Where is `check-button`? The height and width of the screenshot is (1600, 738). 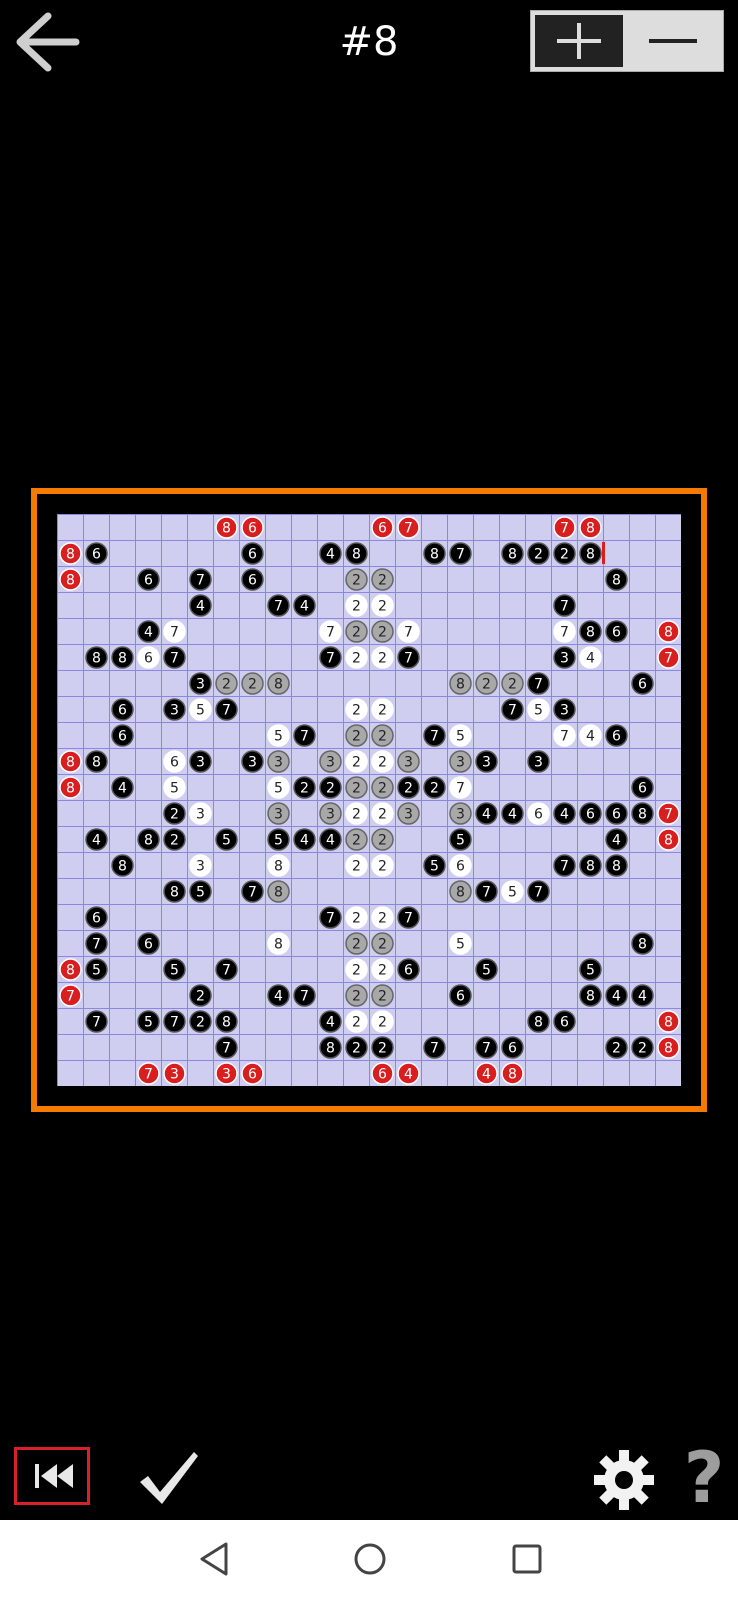 check-button is located at coordinates (168, 1478).